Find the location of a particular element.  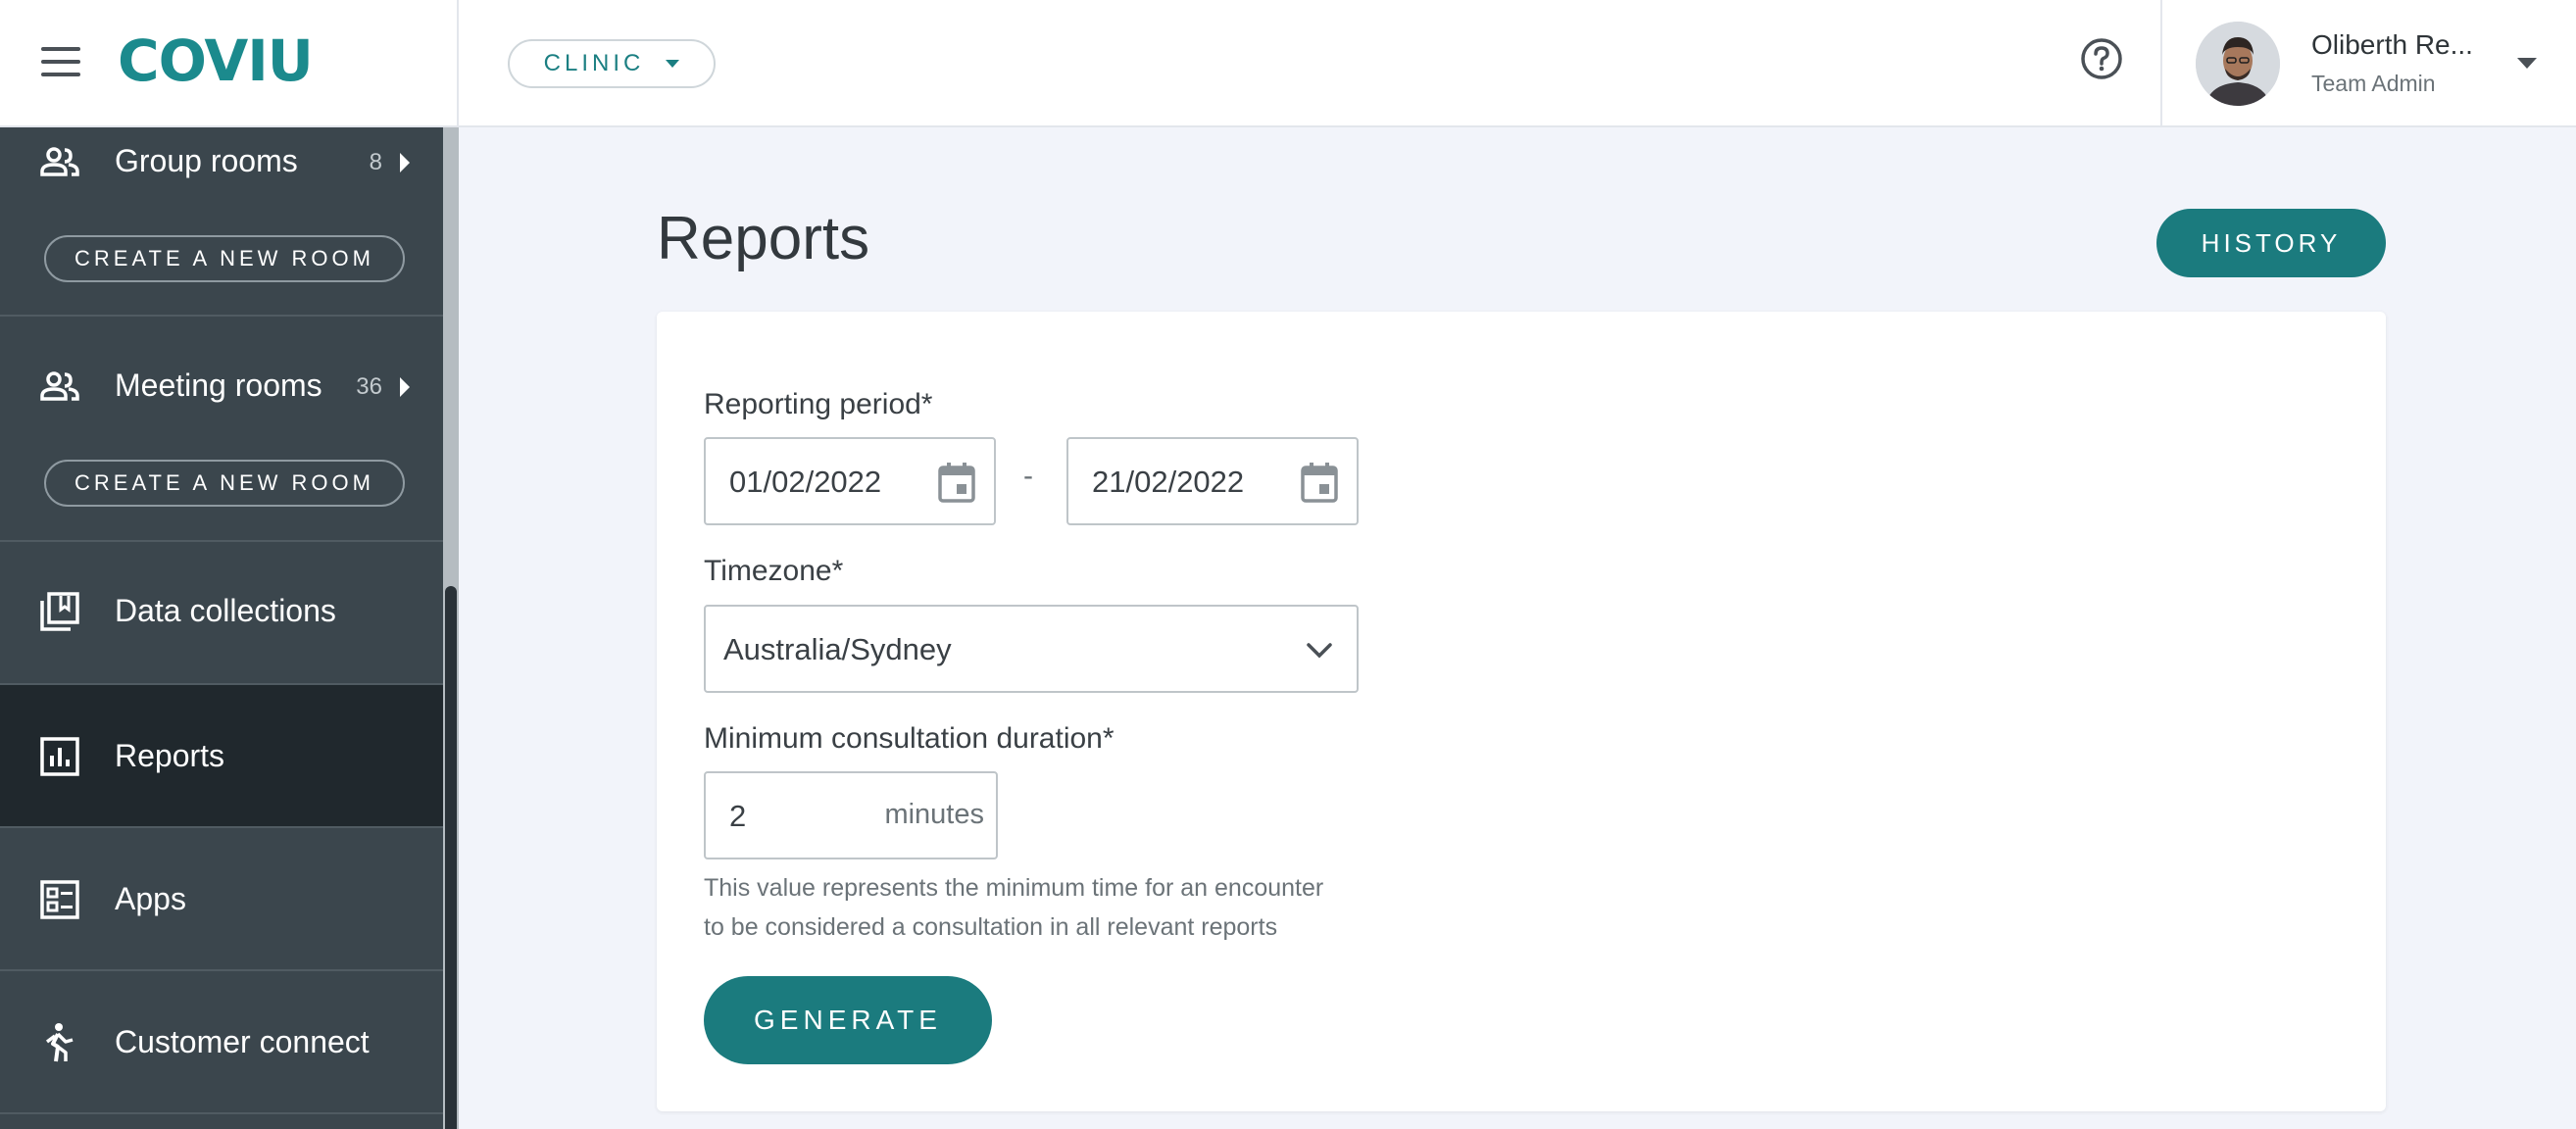

end-date-field: 21/02/2022 is located at coordinates (1212, 481).